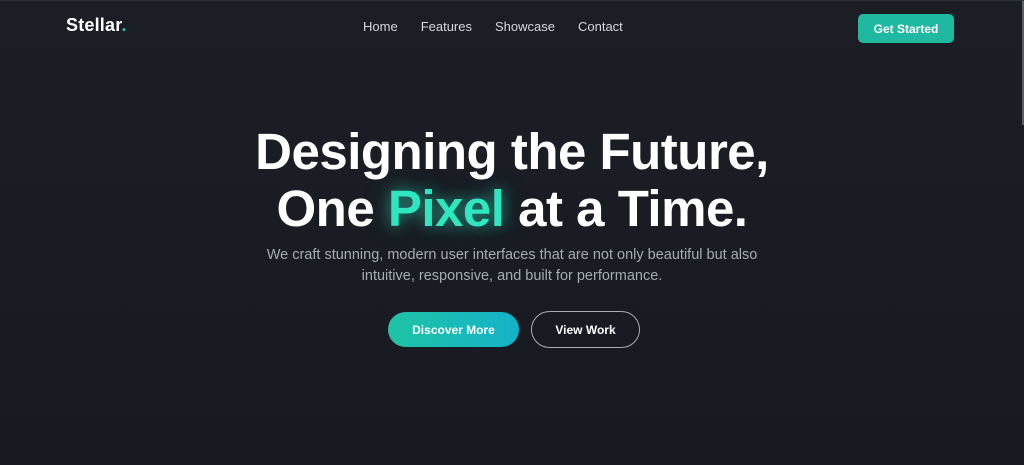 The width and height of the screenshot is (1024, 465). What do you see at coordinates (380, 26) in the screenshot?
I see `nav-link-home: Home` at bounding box center [380, 26].